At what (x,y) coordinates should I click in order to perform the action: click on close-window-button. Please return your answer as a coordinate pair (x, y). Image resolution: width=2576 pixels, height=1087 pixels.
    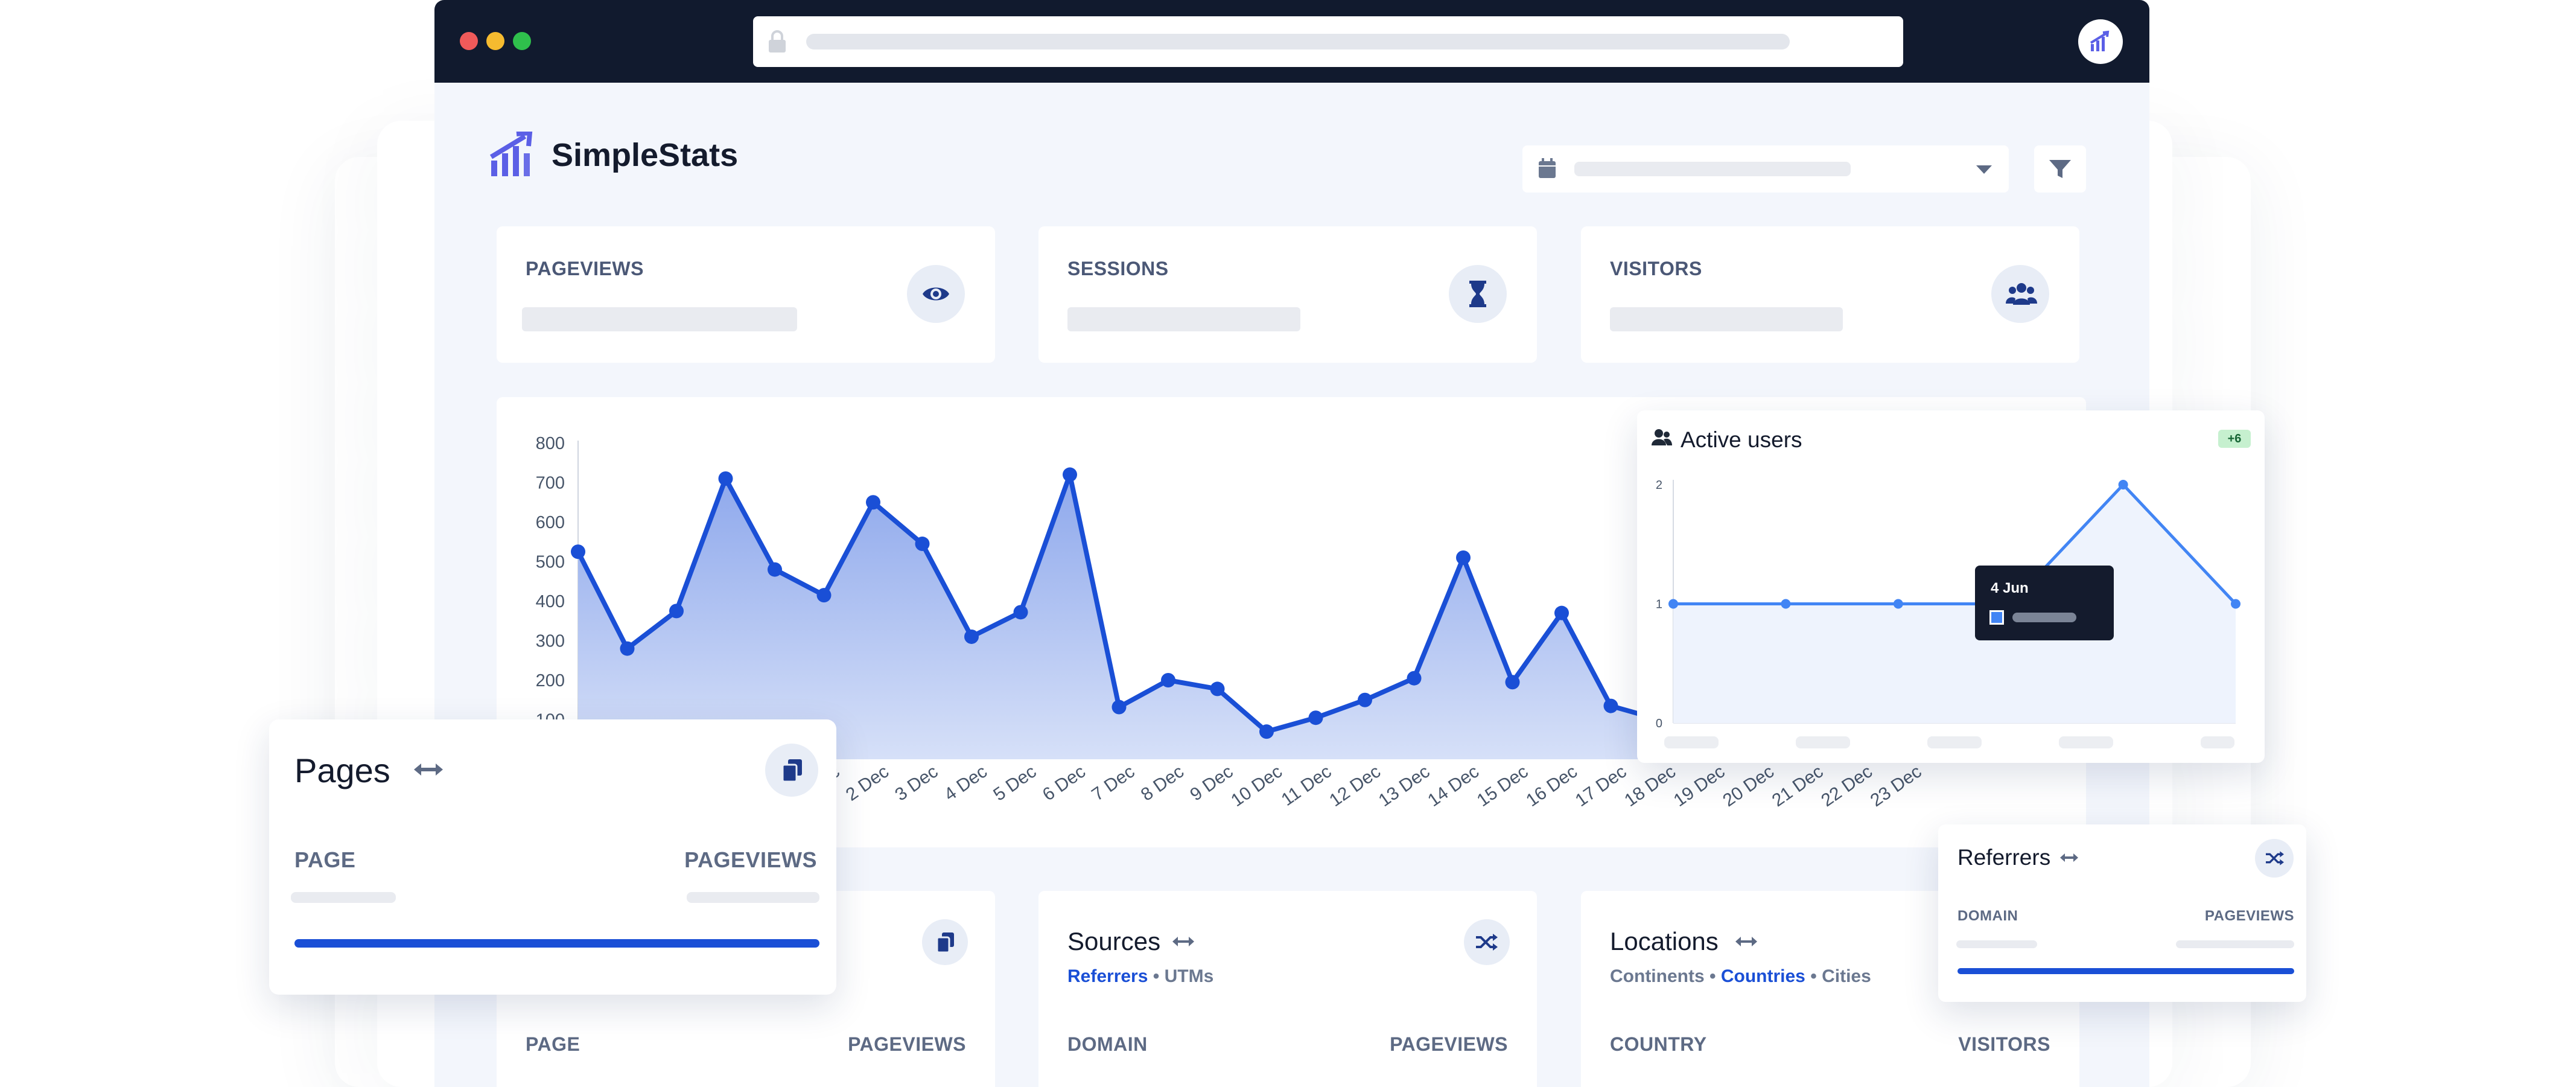
    Looking at the image, I should click on (469, 41).